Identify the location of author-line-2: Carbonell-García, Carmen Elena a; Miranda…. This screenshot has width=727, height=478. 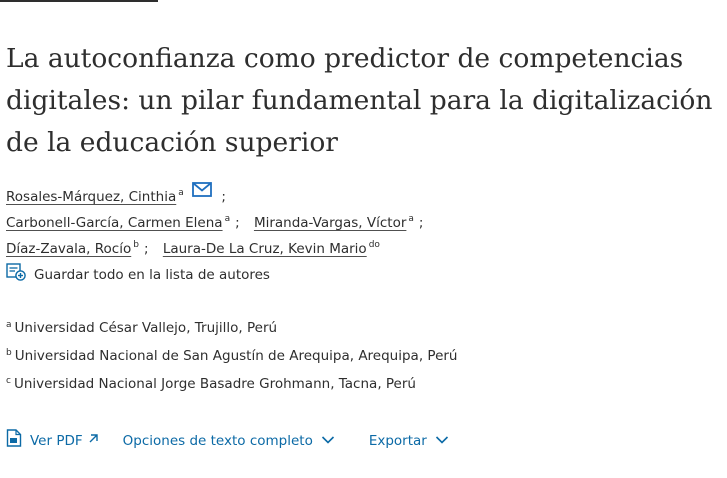
(362, 219).